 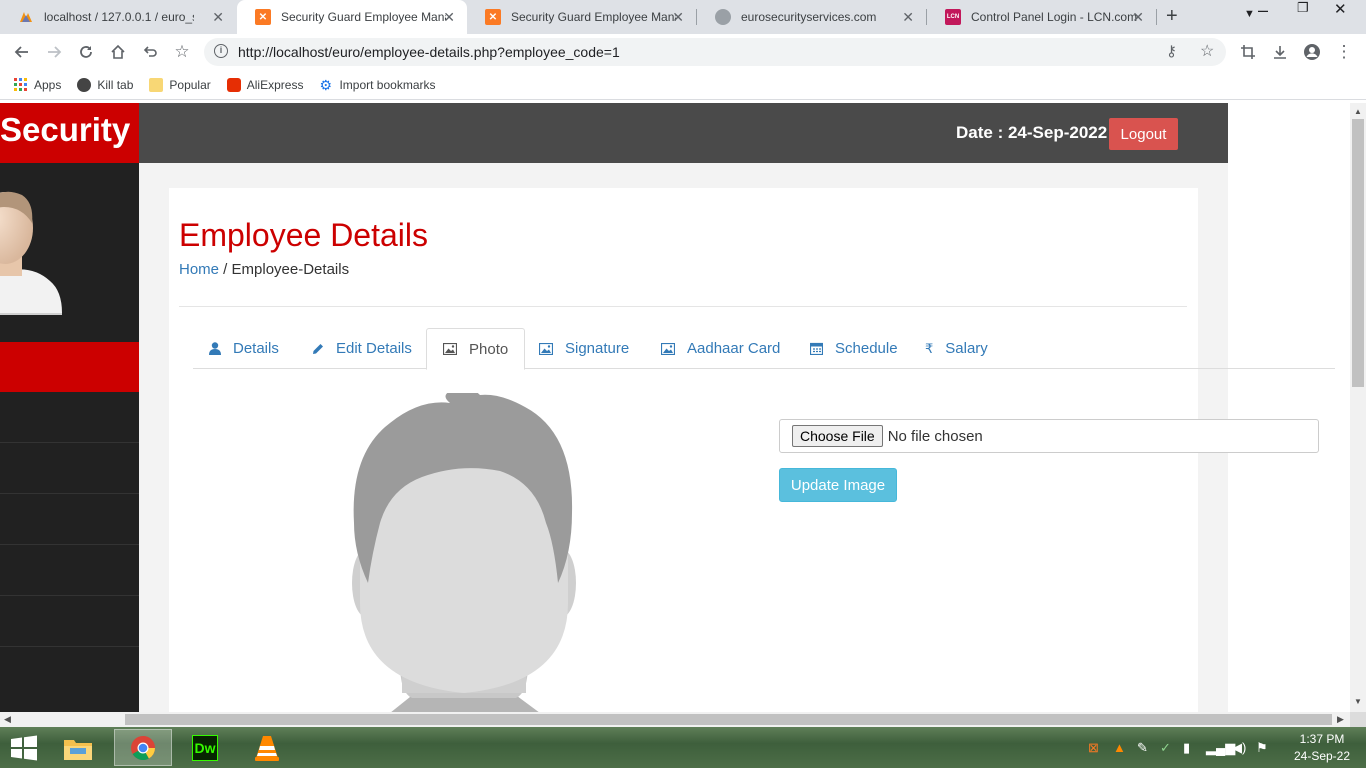 What do you see at coordinates (22, 52) in the screenshot?
I see `back-icon` at bounding box center [22, 52].